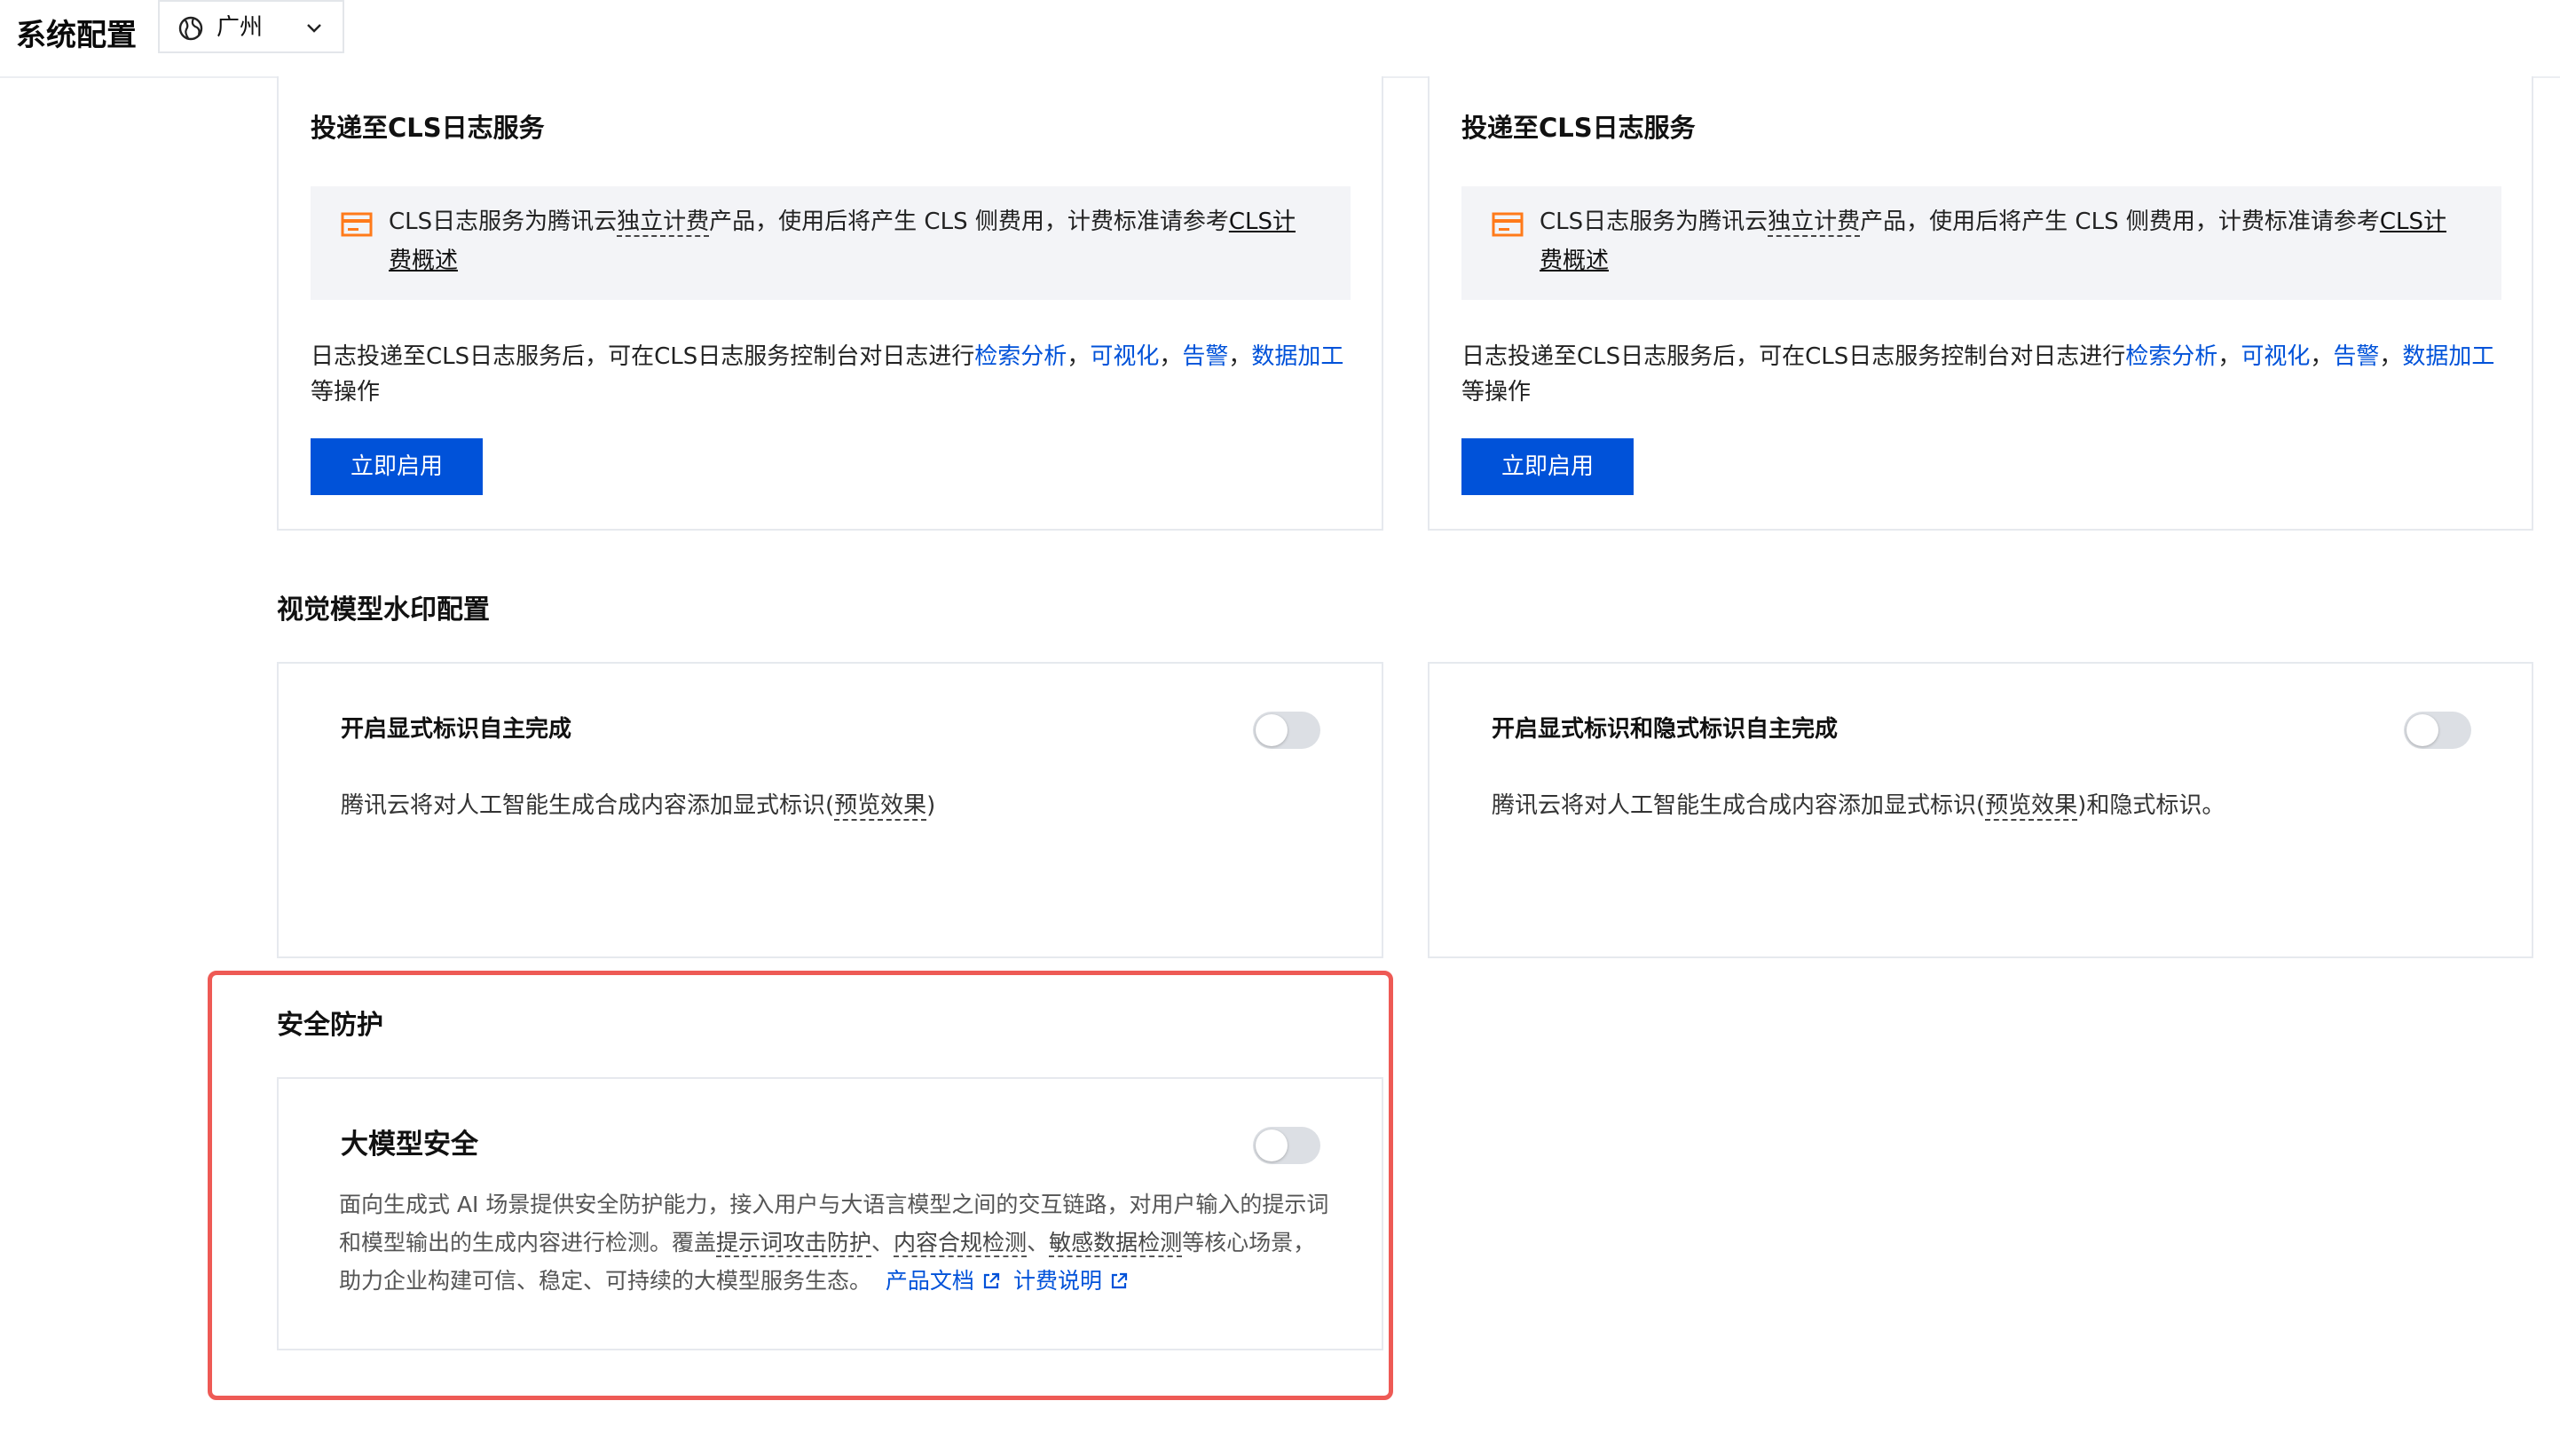 This screenshot has width=2560, height=1456. Describe the element at coordinates (383, 610) in the screenshot. I see `watermark-section-title: 视觉模型水印配置` at that location.